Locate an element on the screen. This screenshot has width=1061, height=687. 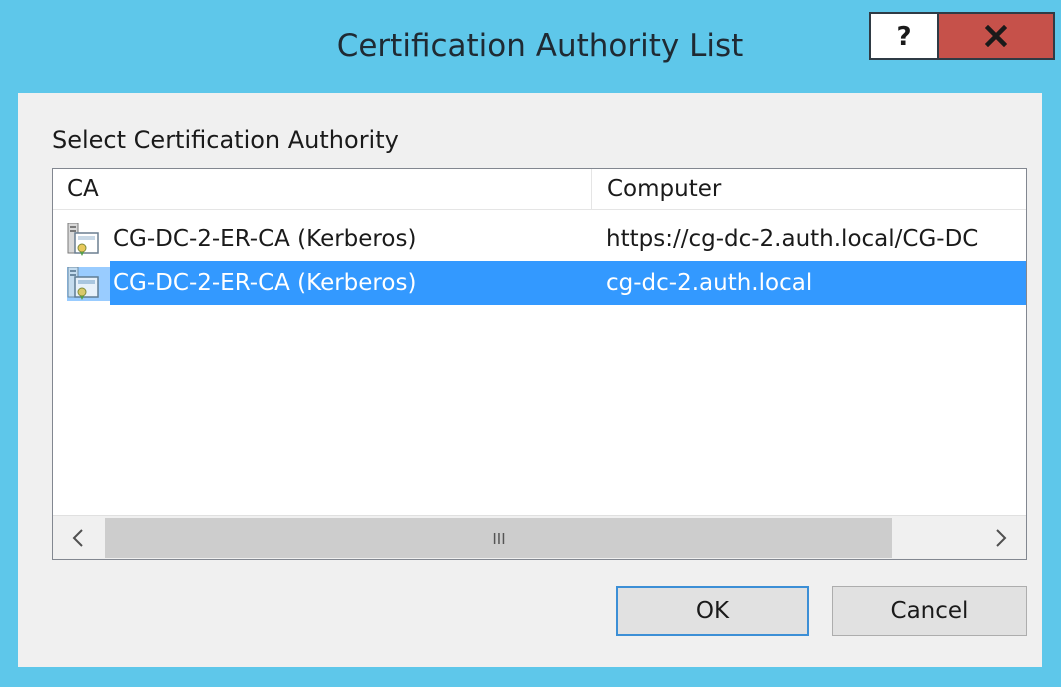
grip-icon: III is located at coordinates (498, 538).